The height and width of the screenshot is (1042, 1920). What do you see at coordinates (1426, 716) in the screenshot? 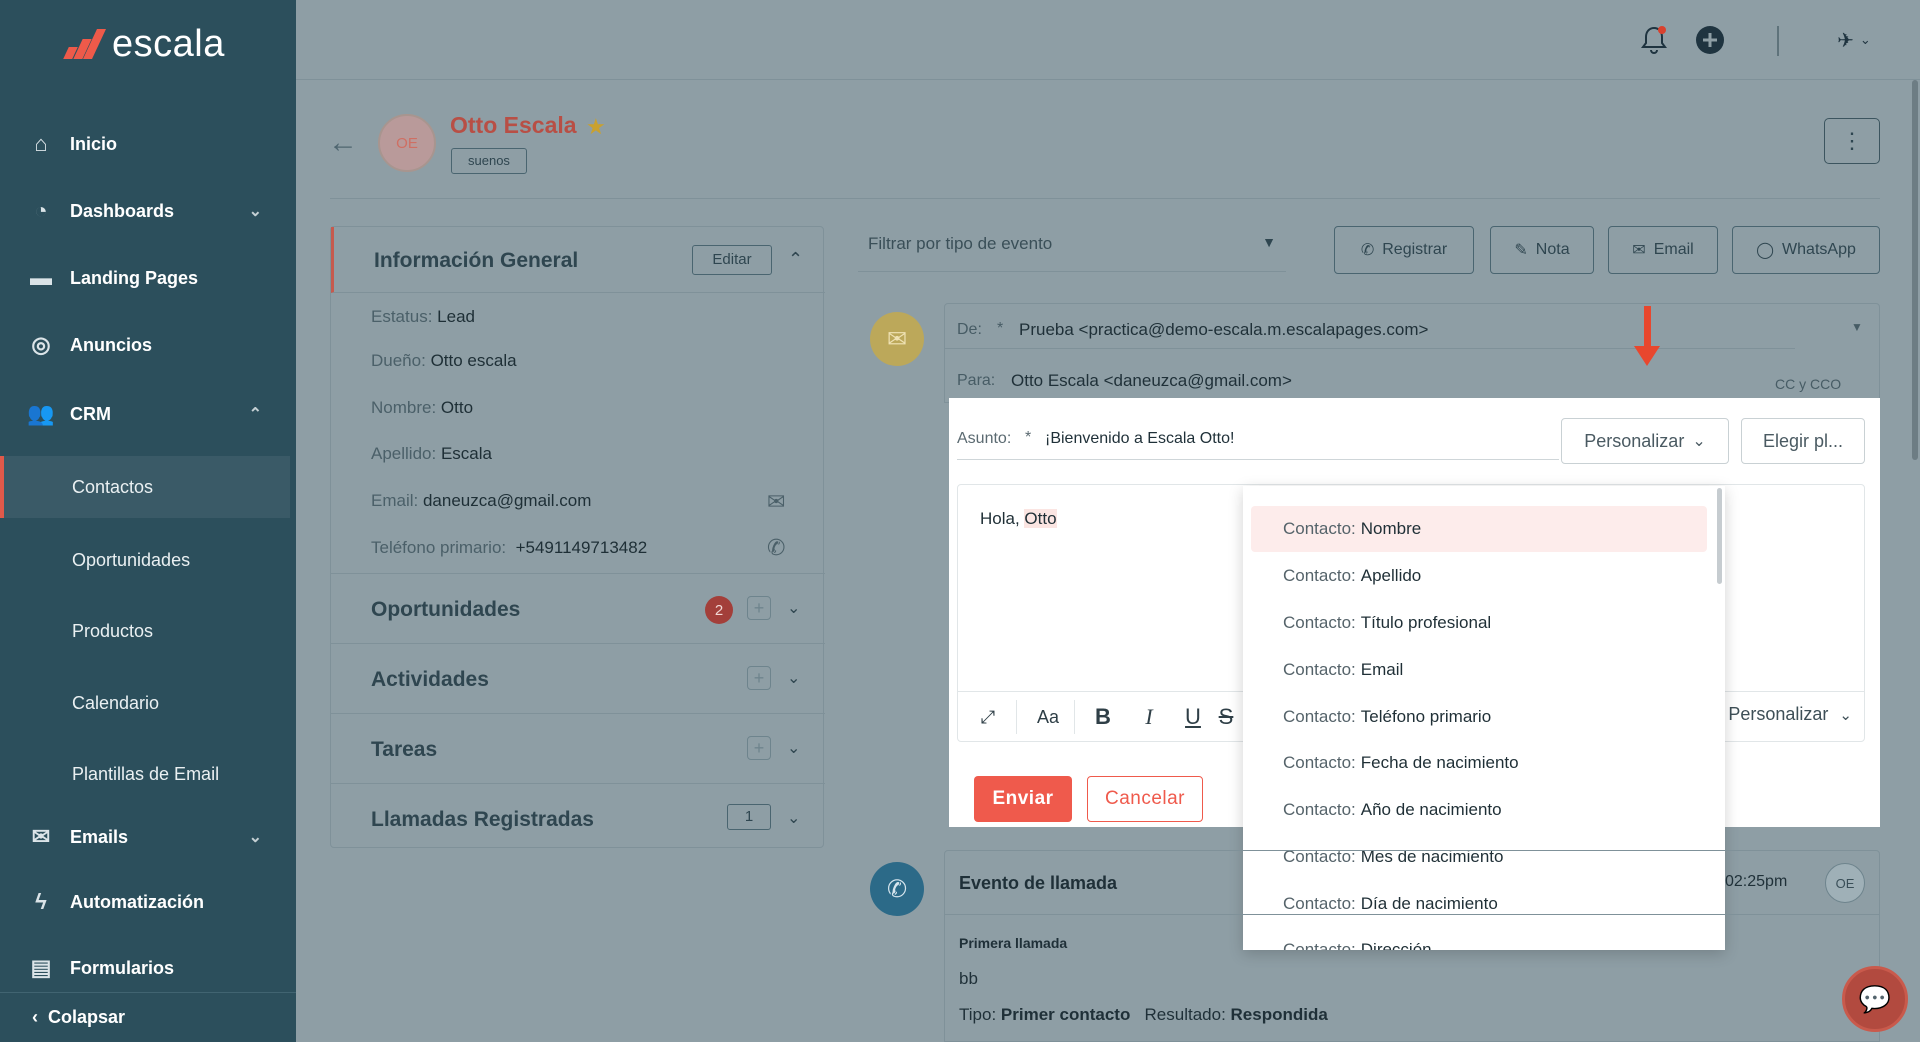
I see `option-label: Teléfono primario` at bounding box center [1426, 716].